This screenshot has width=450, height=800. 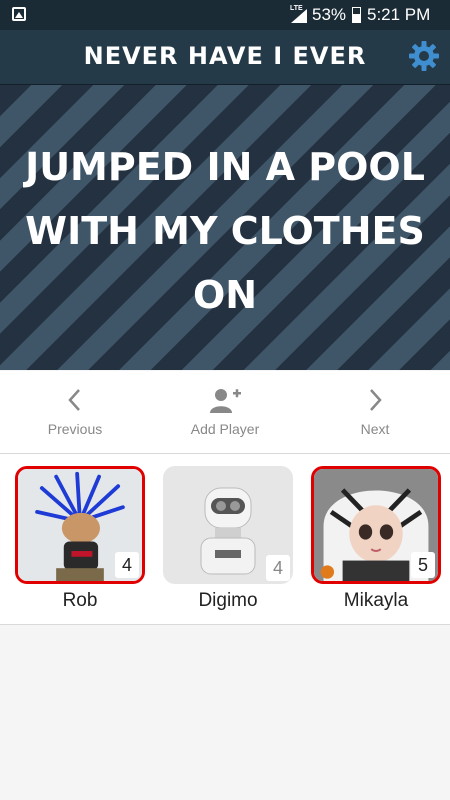 What do you see at coordinates (19, 14) in the screenshot?
I see `image-notification-icon` at bounding box center [19, 14].